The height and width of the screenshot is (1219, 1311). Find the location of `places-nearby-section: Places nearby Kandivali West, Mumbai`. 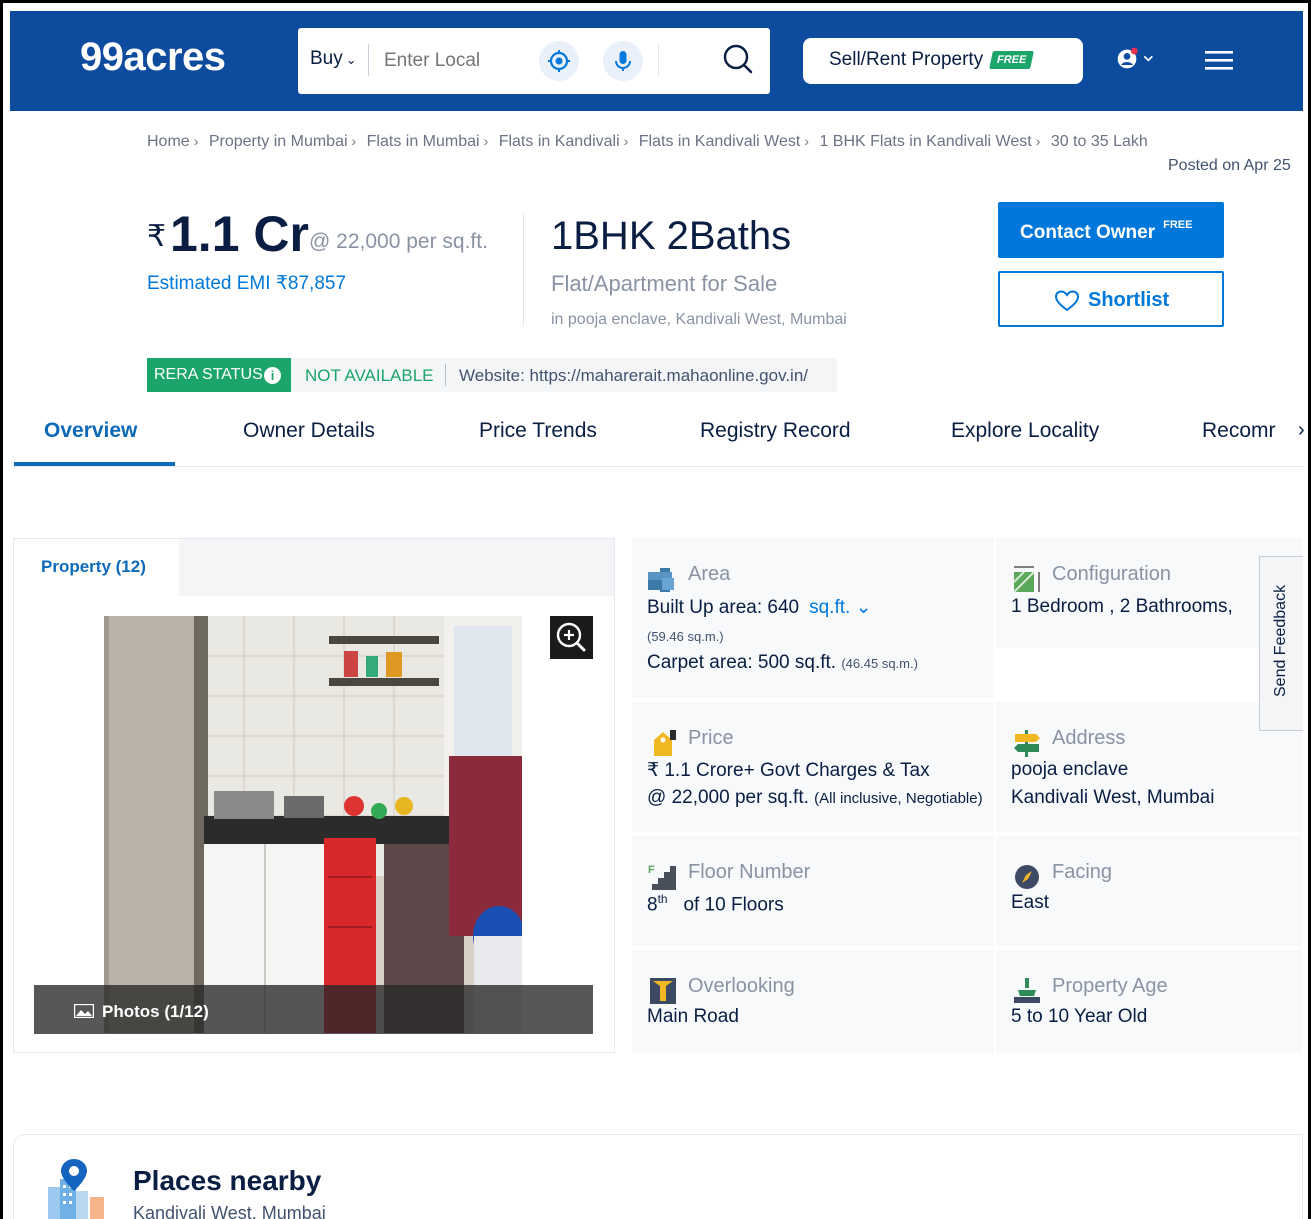

places-nearby-section: Places nearby Kandivali West, Mumbai is located at coordinates (658, 1176).